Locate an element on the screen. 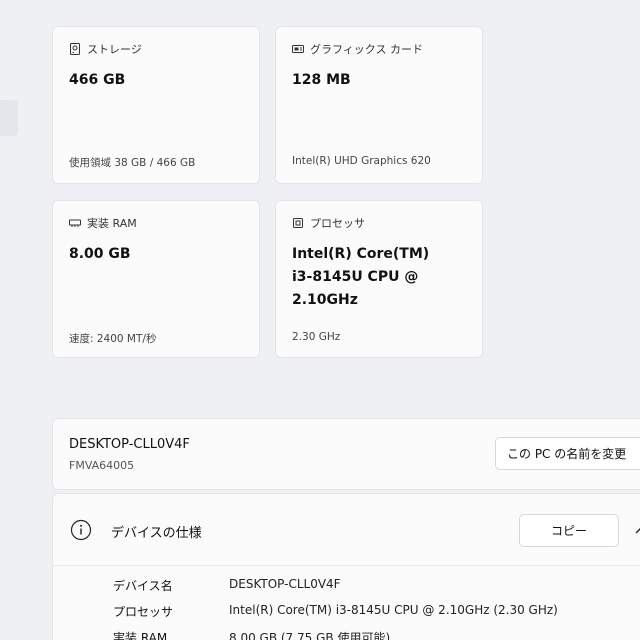  spec-value: 8.00 GB (7.75 GB 使用可能) is located at coordinates (310, 635).